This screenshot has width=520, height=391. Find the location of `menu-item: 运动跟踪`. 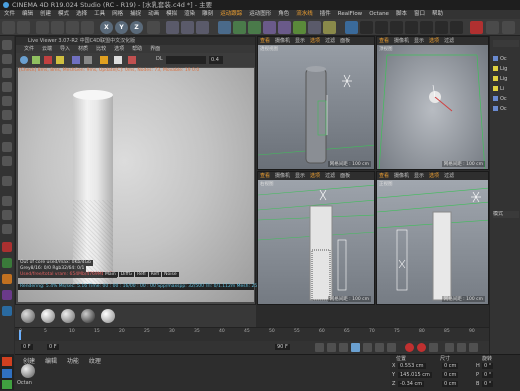

menu-item: 运动跟踪 is located at coordinates (231, 14).